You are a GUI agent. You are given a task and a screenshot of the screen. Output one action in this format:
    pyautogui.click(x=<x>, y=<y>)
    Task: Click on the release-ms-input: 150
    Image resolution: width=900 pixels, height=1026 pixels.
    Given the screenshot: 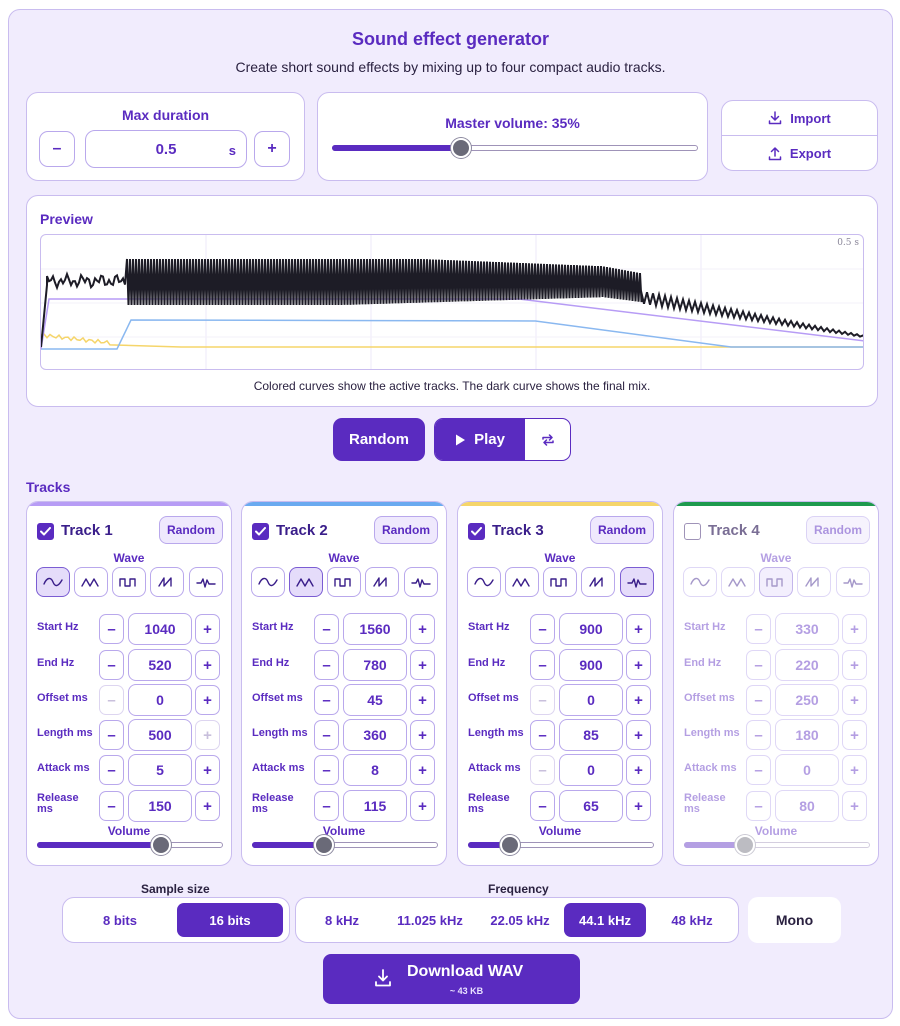 What is the action you would take?
    pyautogui.click(x=160, y=806)
    